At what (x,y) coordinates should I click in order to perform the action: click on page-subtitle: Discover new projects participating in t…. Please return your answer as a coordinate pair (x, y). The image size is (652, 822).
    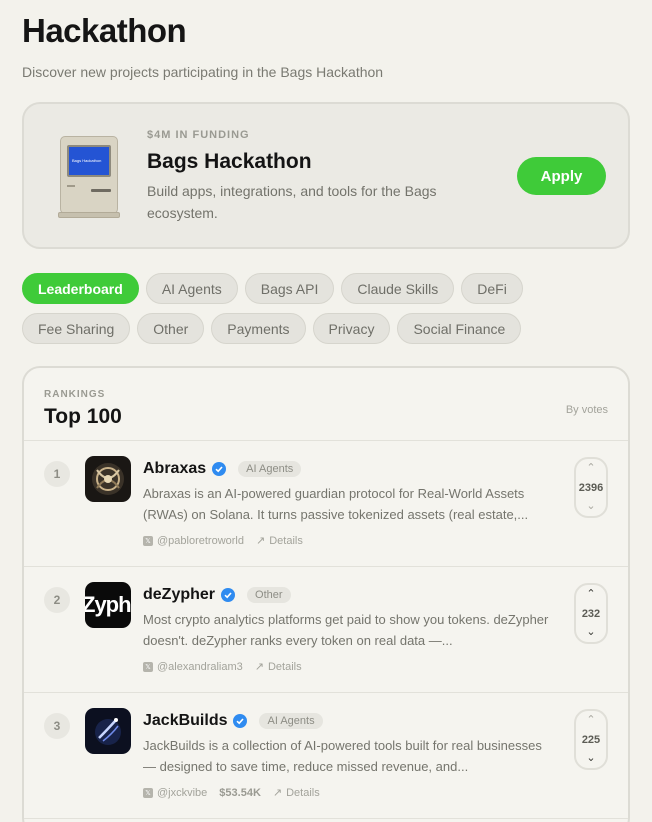
    Looking at the image, I should click on (203, 72).